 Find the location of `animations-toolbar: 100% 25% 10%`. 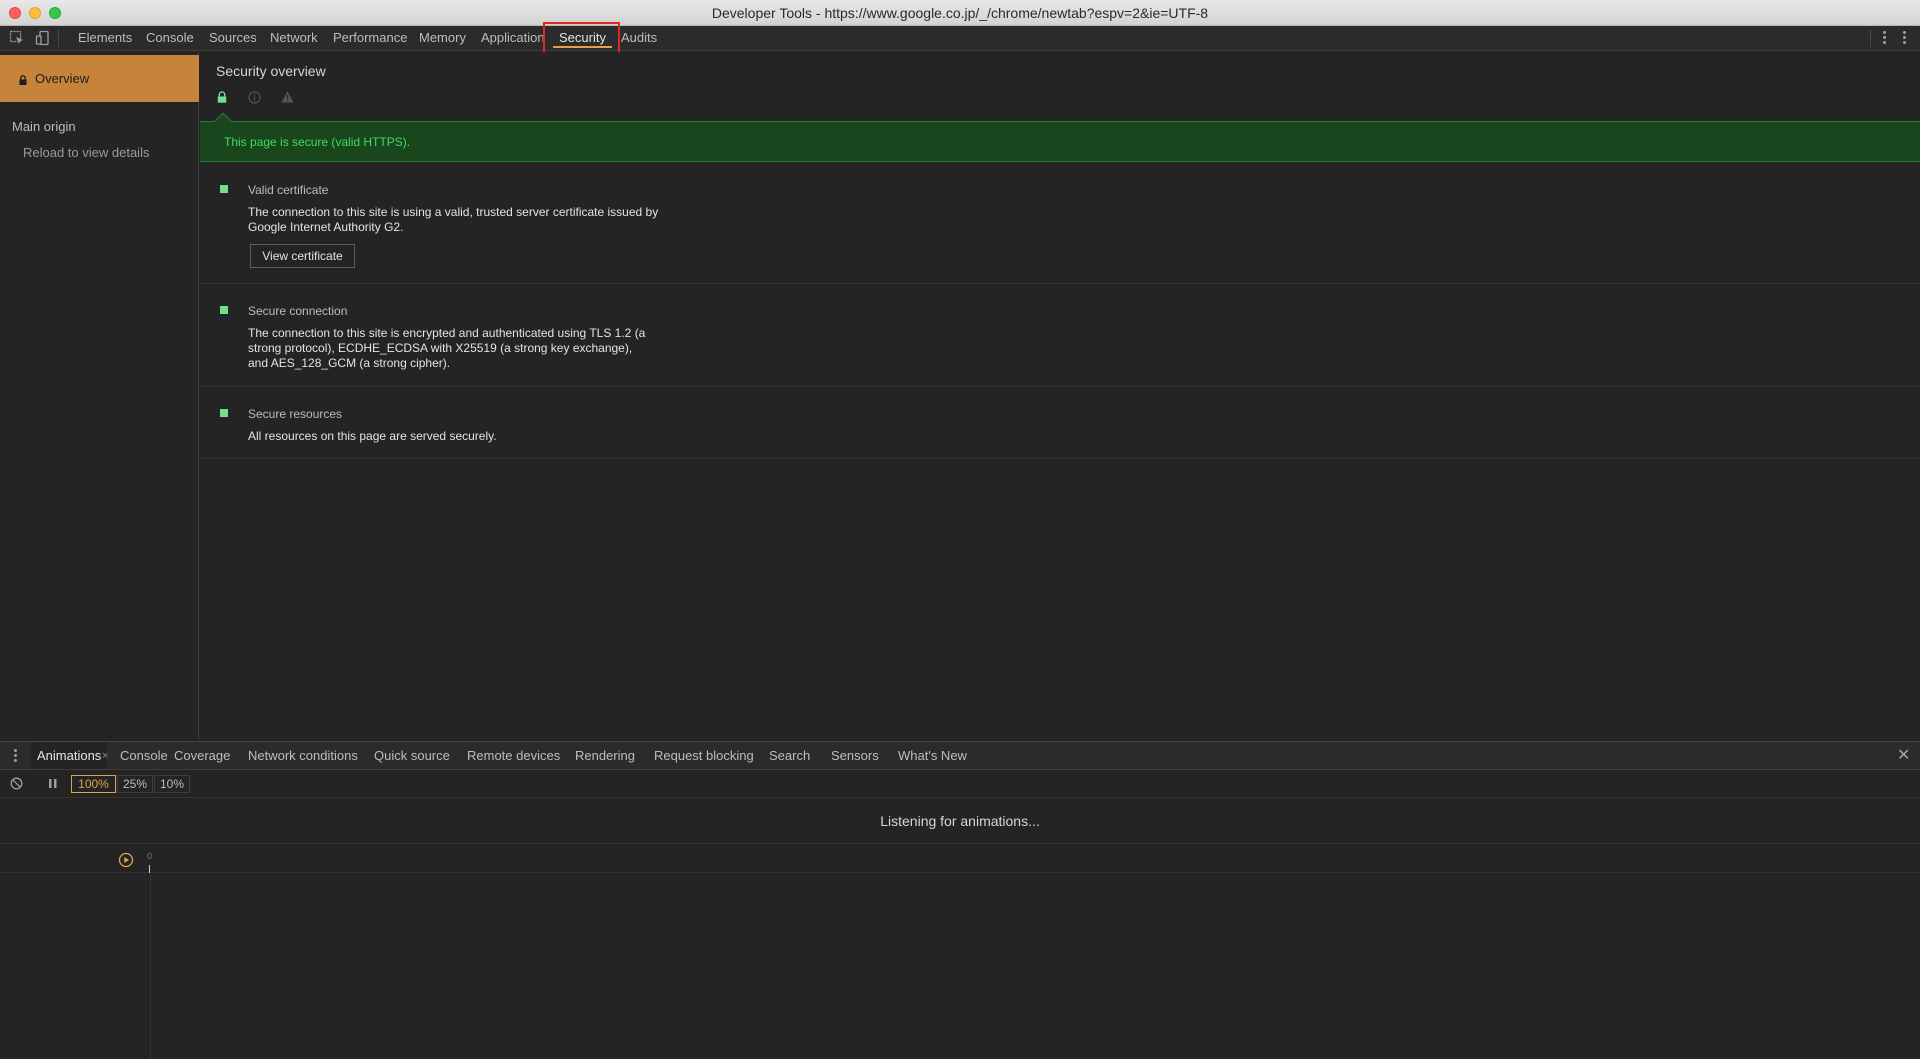

animations-toolbar: 100% 25% 10% is located at coordinates (960, 784).